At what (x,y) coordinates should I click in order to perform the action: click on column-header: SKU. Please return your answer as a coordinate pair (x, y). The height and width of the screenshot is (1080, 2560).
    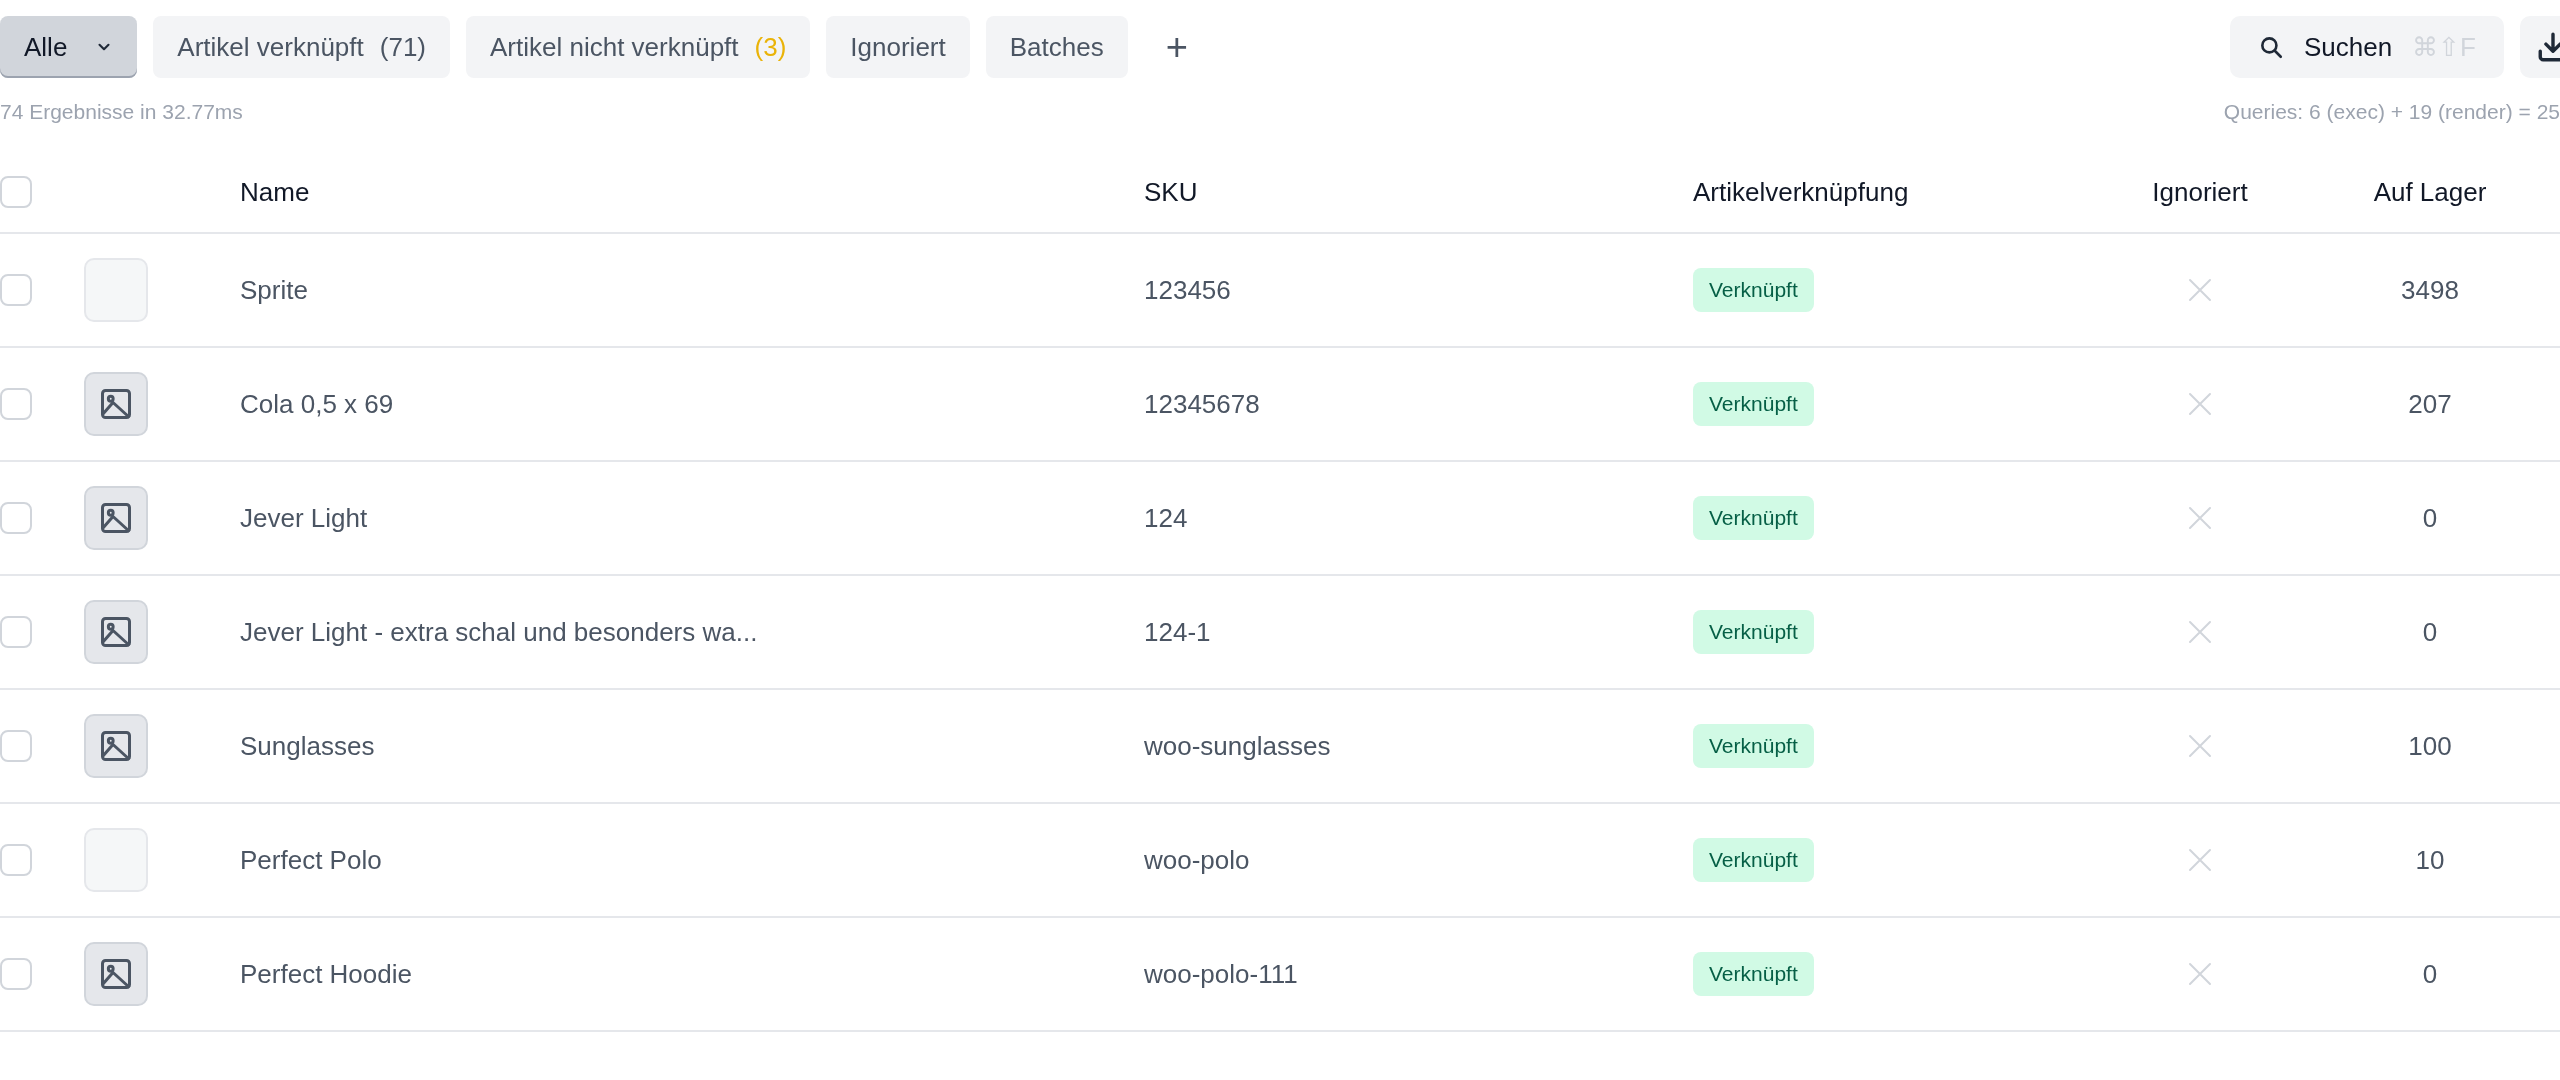
    Looking at the image, I should click on (1171, 192).